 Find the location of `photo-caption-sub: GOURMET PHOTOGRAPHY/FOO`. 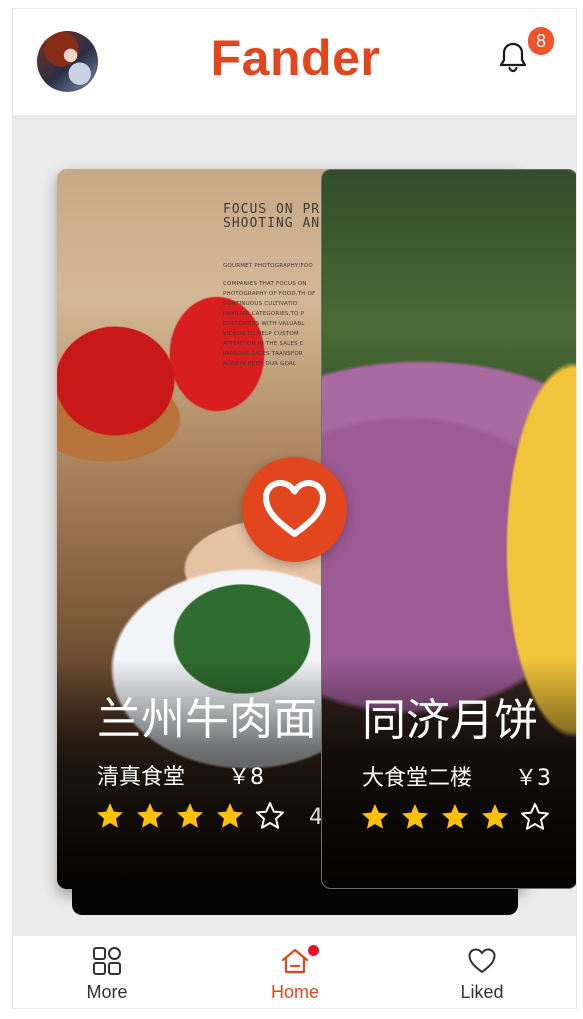

photo-caption-sub: GOURMET PHOTOGRAPHY/FOO is located at coordinates (268, 266).